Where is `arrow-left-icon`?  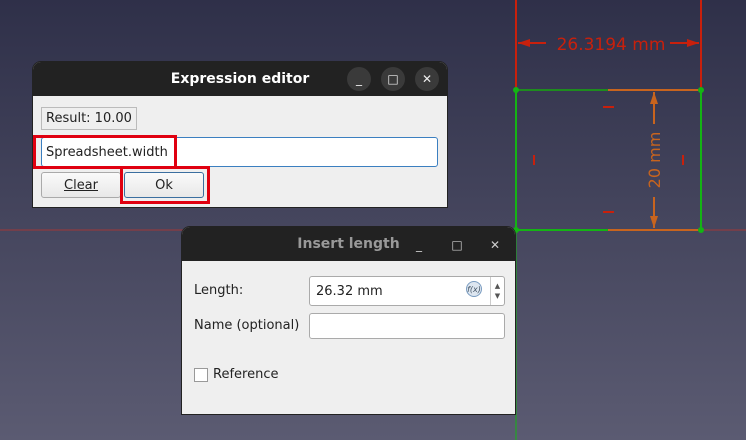
arrow-left-icon is located at coordinates (524, 43).